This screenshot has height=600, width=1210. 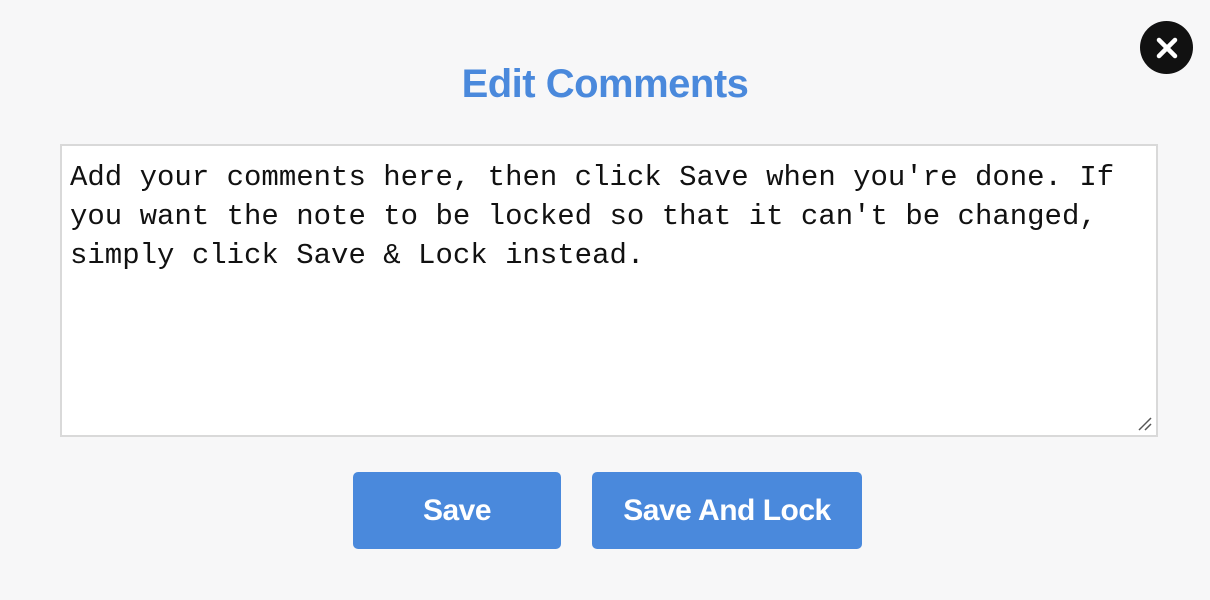 I want to click on dialog-title: Edit Comments, so click(x=605, y=84).